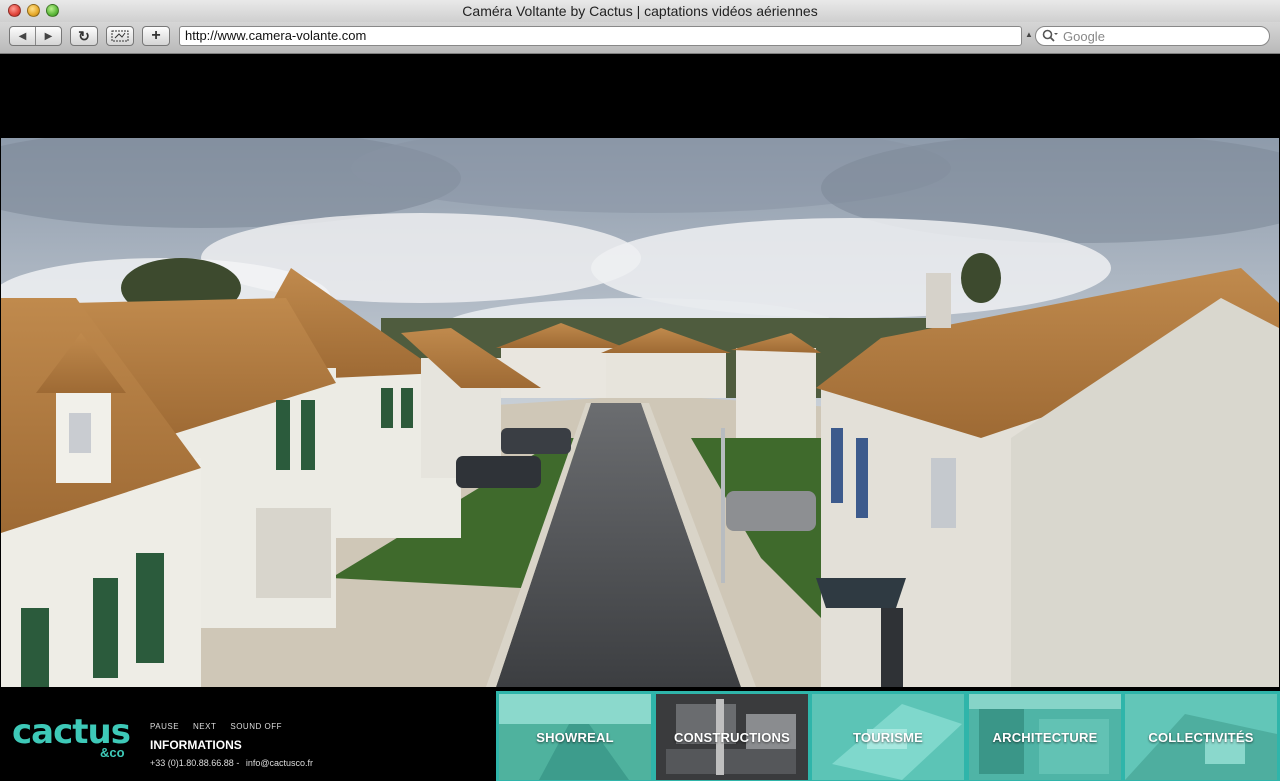  I want to click on category-tourisme: TOURISME, so click(888, 737).